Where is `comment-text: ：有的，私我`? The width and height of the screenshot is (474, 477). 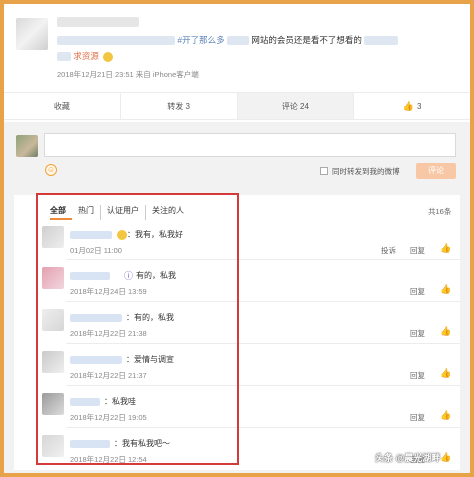
comment-text: ：有的，私我 is located at coordinates (150, 317).